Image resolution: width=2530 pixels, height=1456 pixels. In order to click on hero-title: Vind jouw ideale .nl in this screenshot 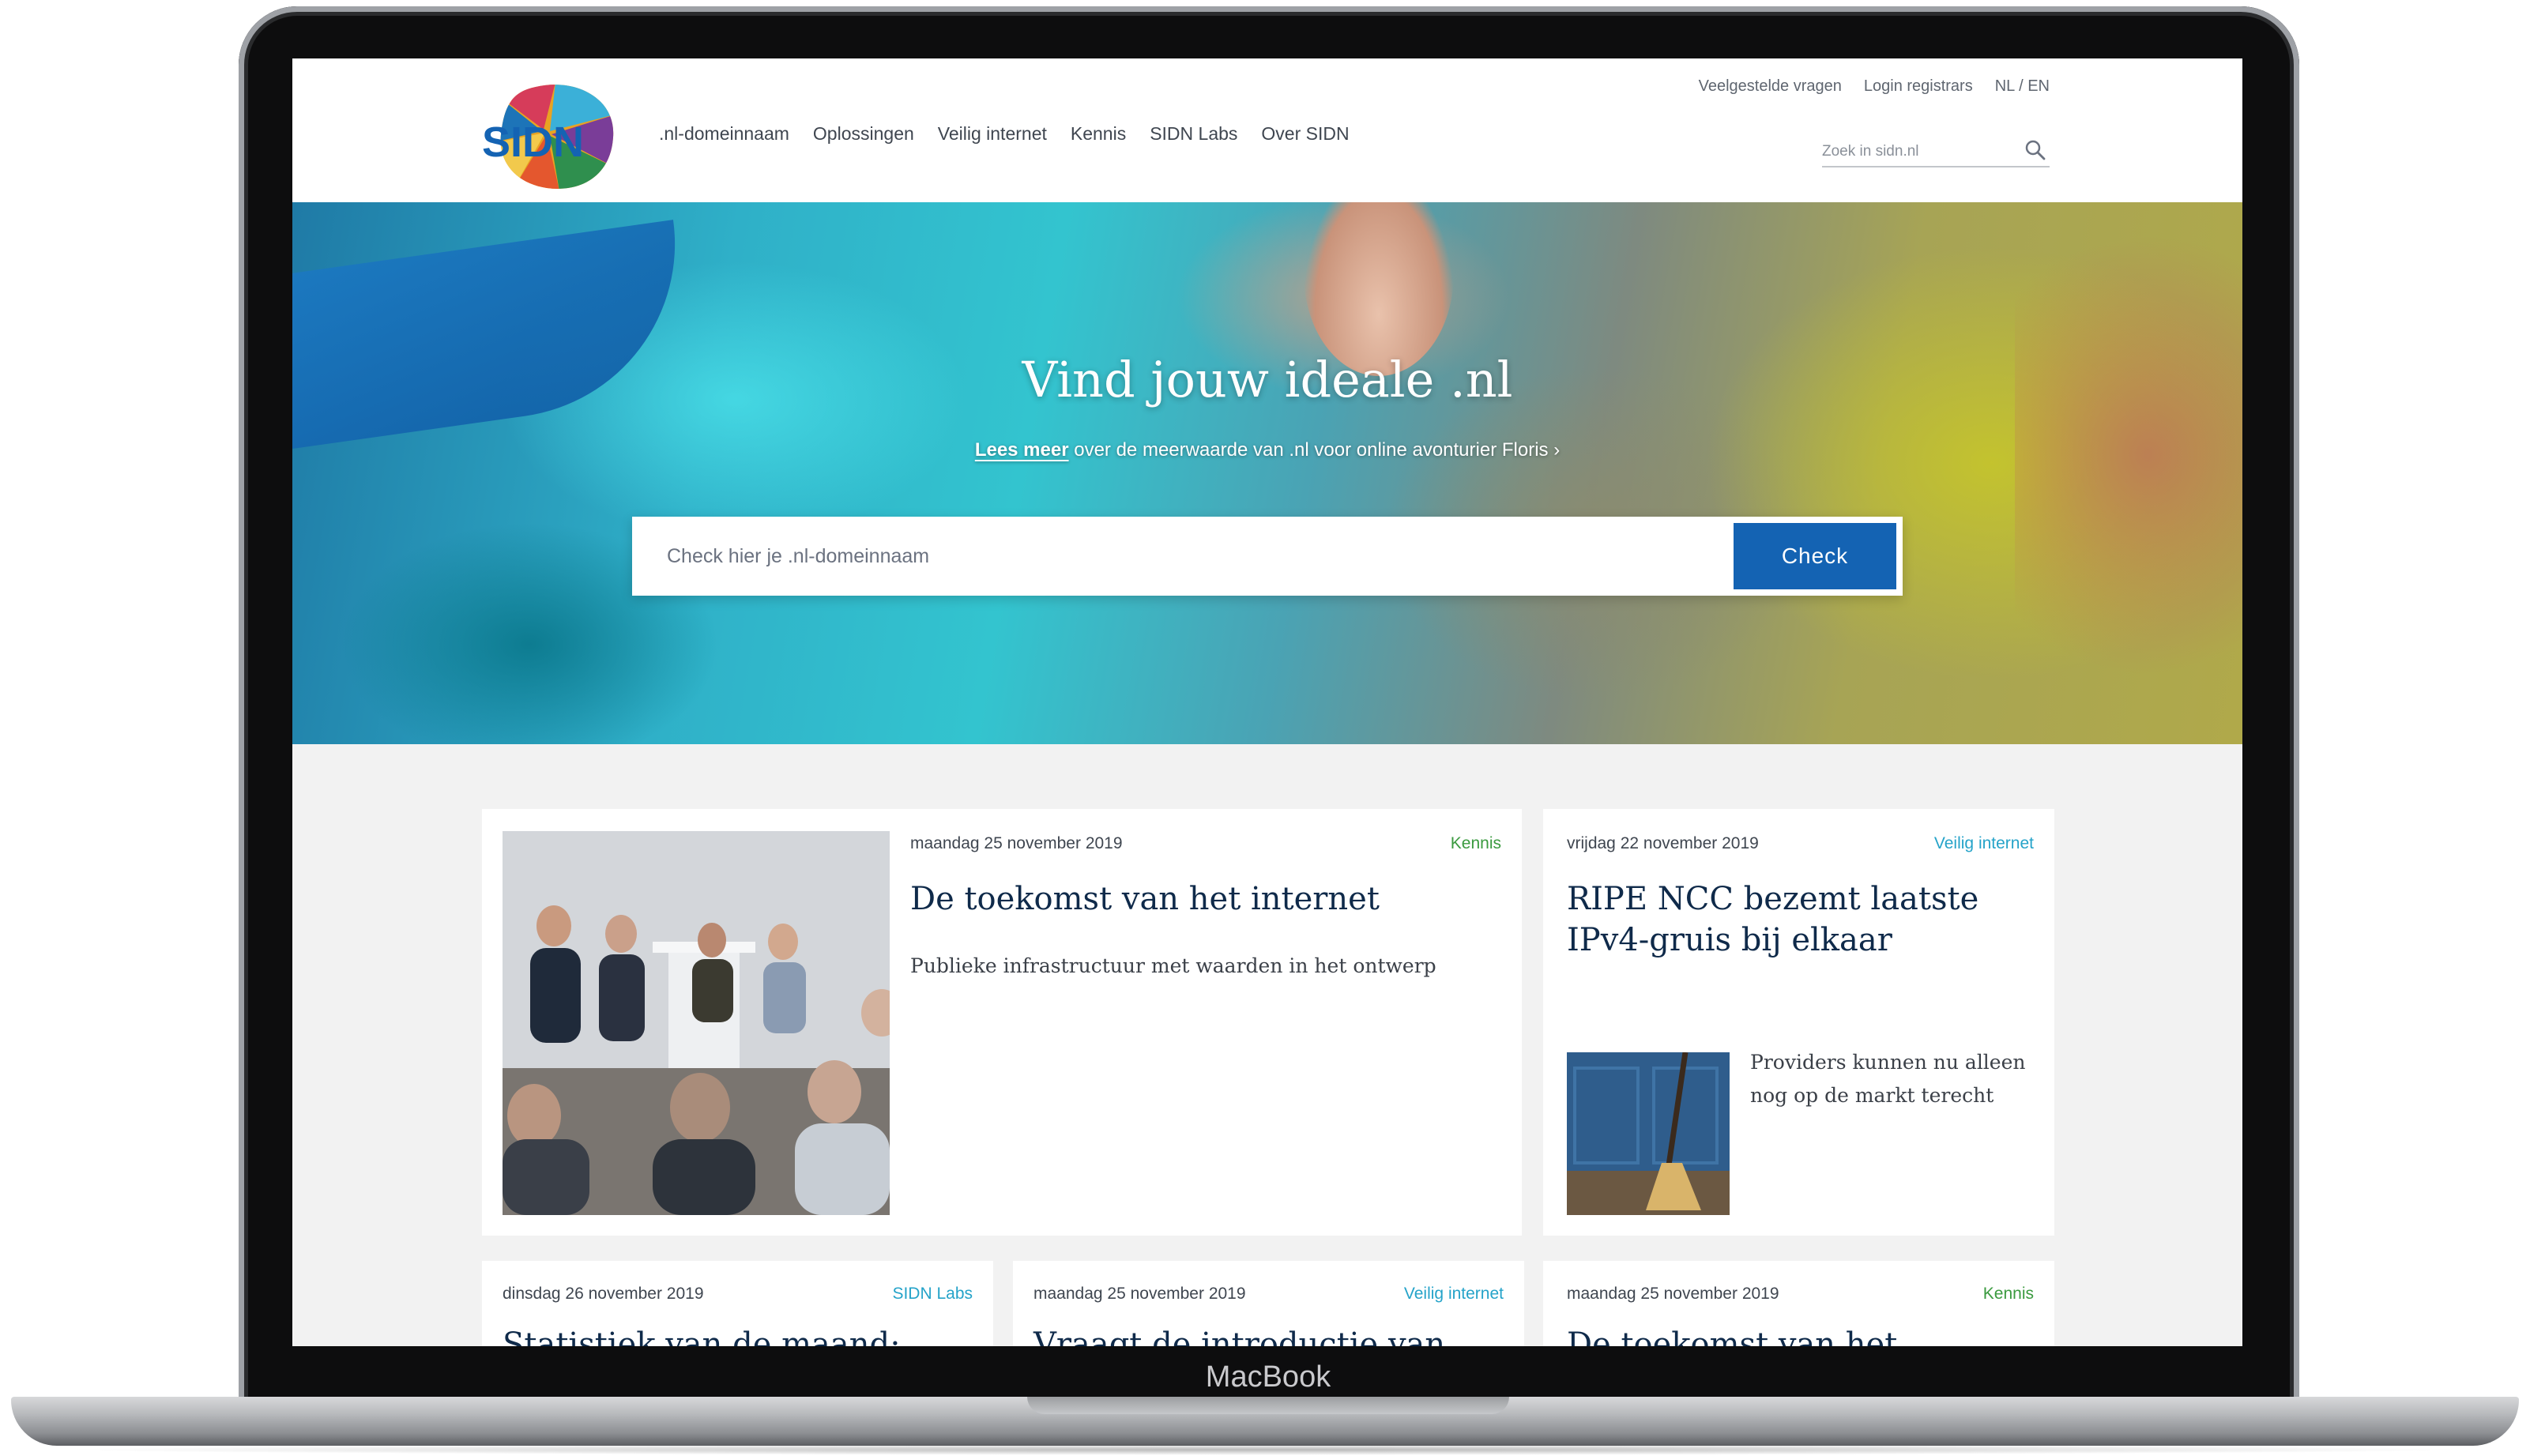, I will do `click(1267, 379)`.